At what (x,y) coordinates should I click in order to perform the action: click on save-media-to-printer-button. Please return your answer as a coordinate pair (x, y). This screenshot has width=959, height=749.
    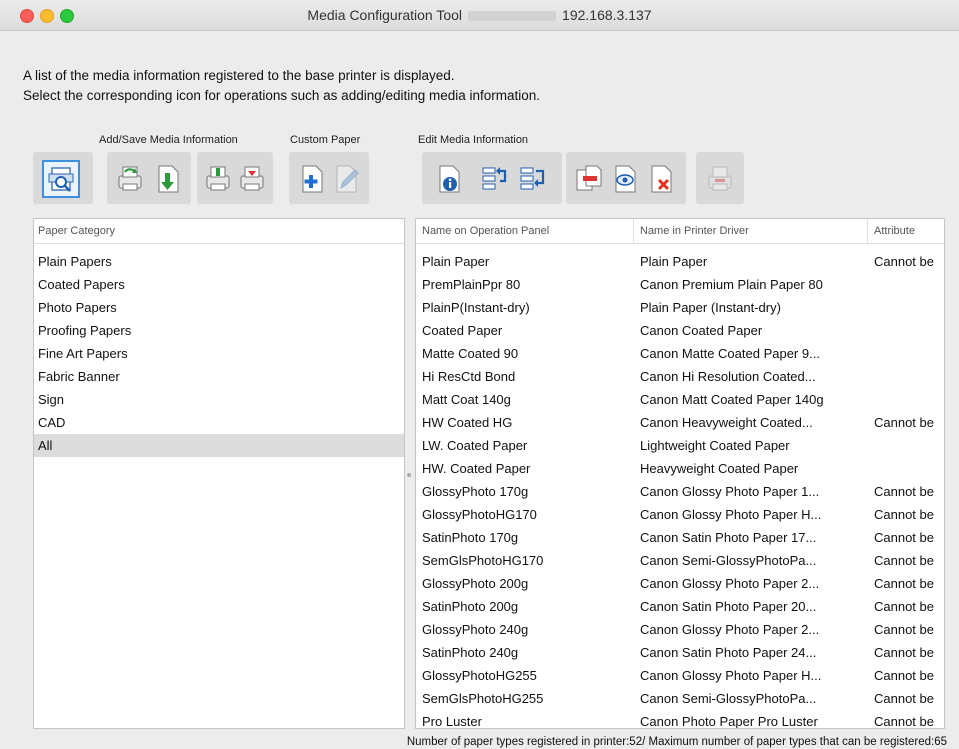
    Looking at the image, I should click on (218, 179).